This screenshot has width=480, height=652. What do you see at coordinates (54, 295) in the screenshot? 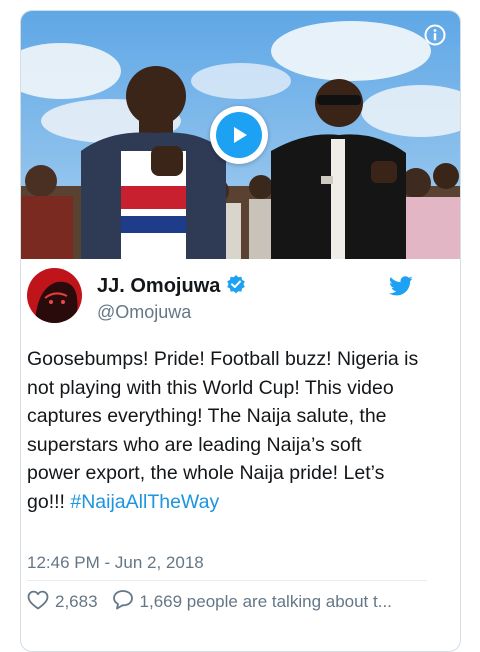
I see `avatar` at bounding box center [54, 295].